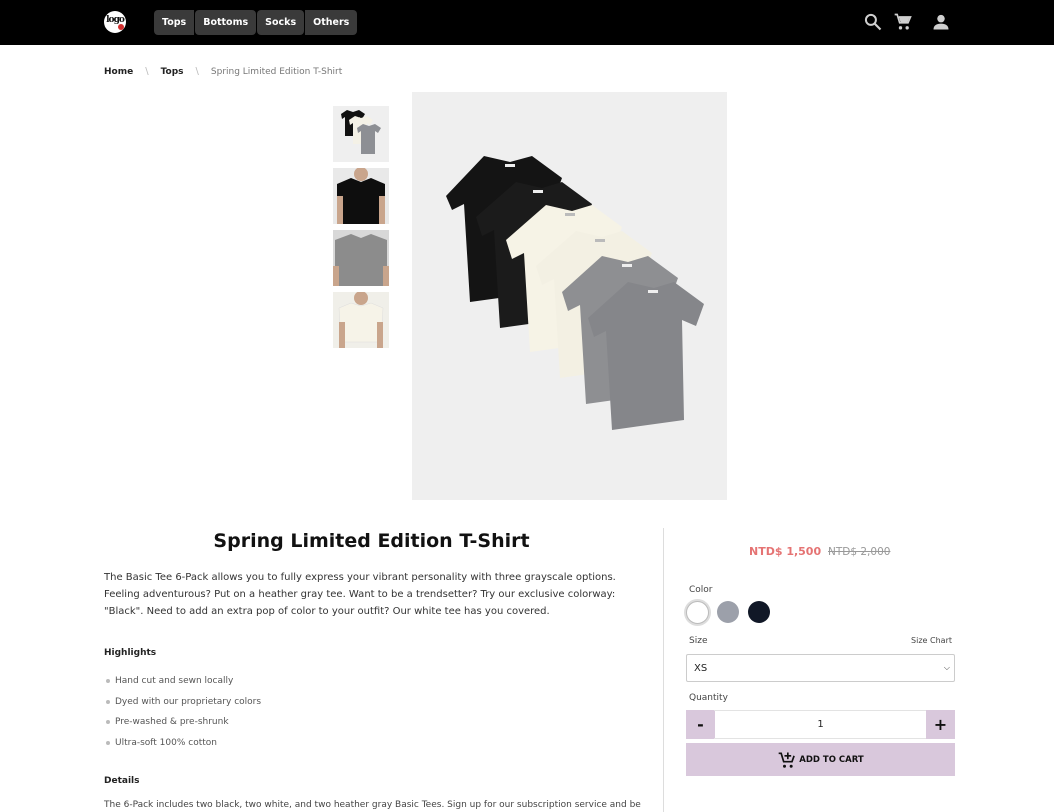  I want to click on cart-icon, so click(903, 22).